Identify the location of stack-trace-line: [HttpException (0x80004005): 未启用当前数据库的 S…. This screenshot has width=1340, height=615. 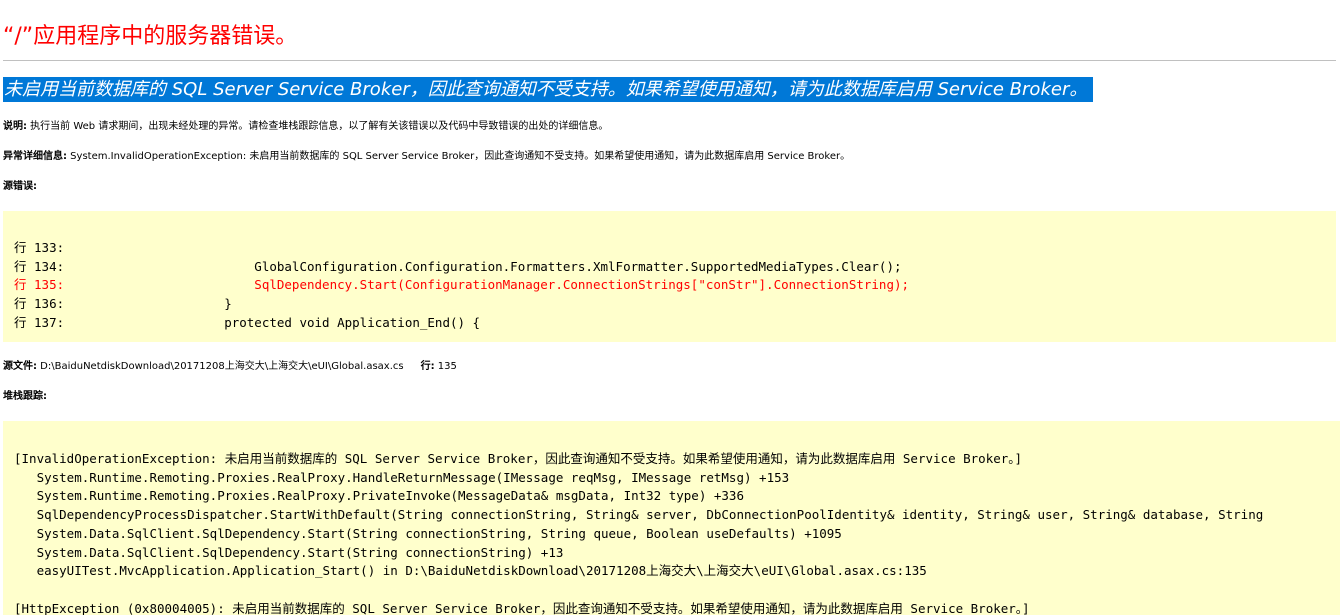
(522, 607).